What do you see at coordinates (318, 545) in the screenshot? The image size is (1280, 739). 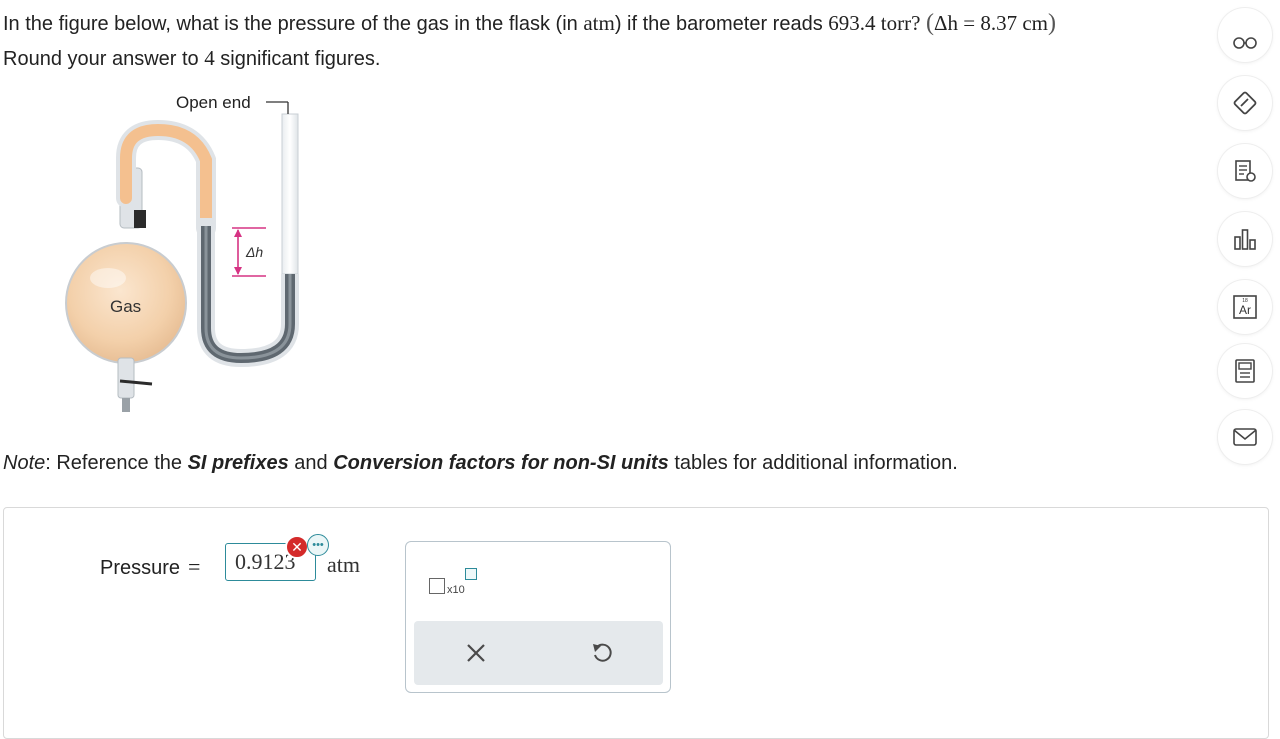 I see `ellipsis-icon: •••` at bounding box center [318, 545].